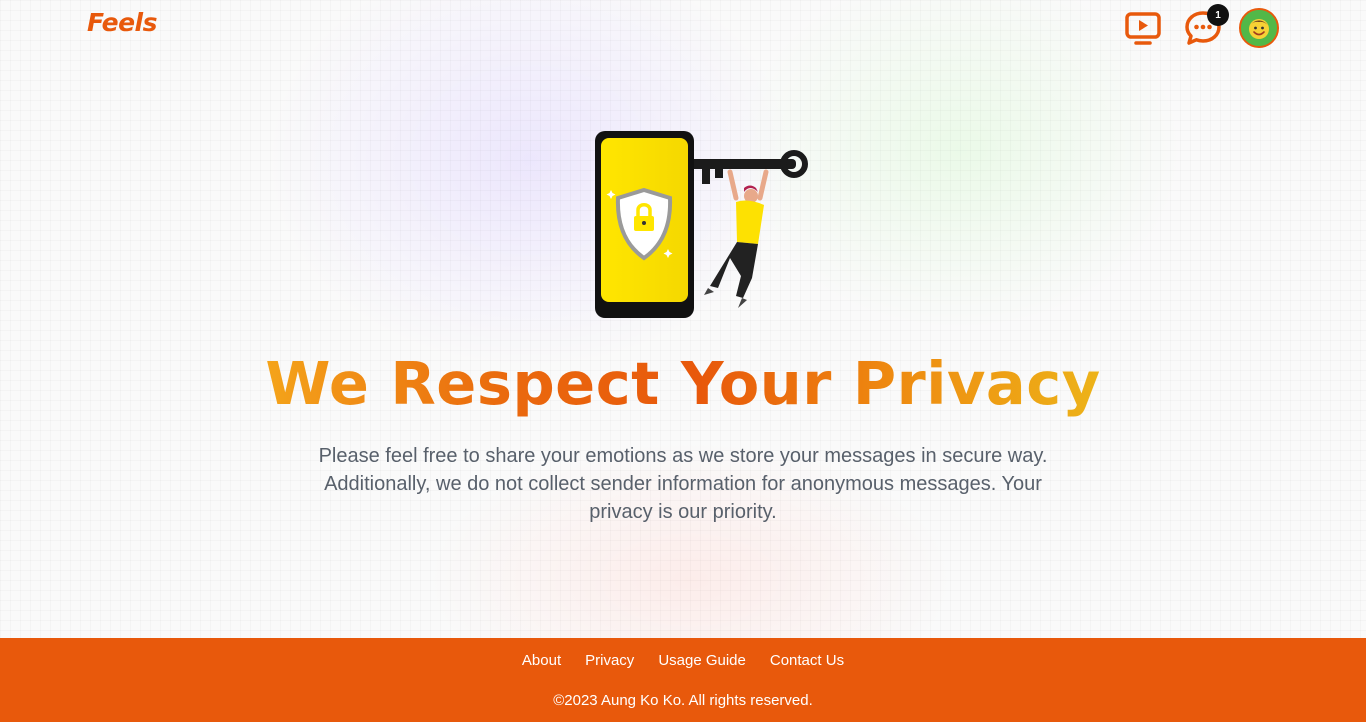  I want to click on brand-logo: Feels, so click(122, 22).